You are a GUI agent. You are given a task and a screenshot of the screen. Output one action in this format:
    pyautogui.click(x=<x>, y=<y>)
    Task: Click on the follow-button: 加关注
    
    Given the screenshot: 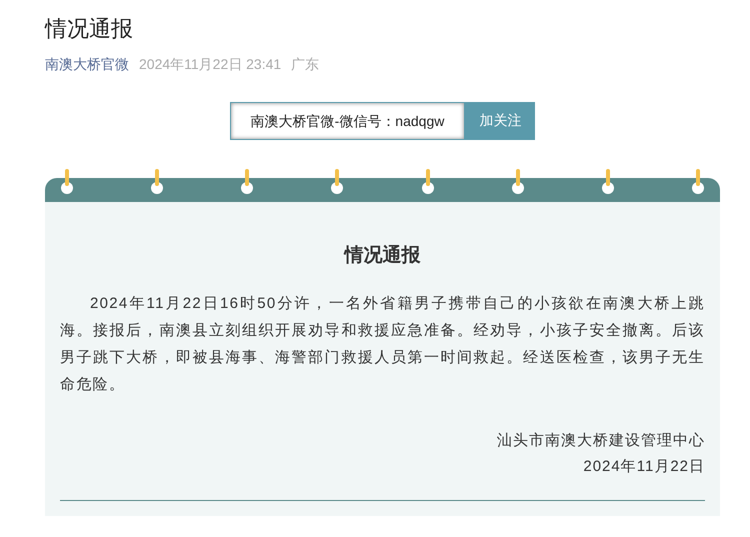 What is the action you would take?
    pyautogui.click(x=500, y=121)
    